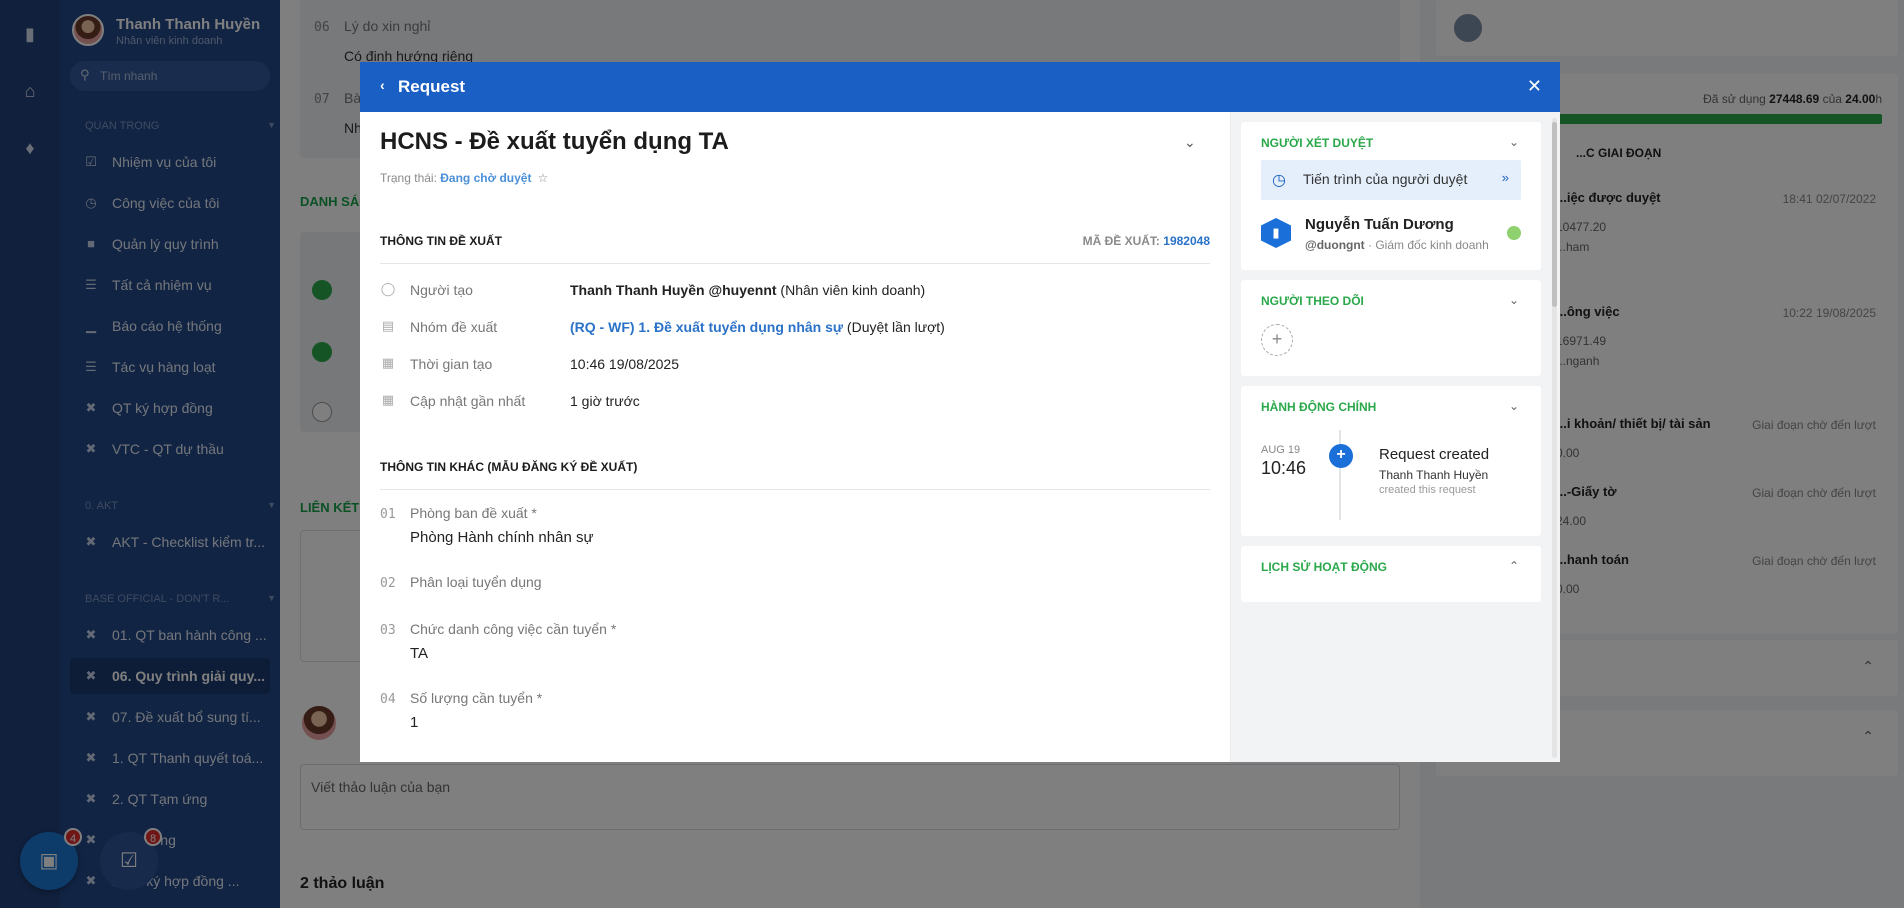 This screenshot has width=1904, height=908. What do you see at coordinates (1391, 328) in the screenshot?
I see `followers-box: NGƯỜI THEO DÕI ⌄ +` at bounding box center [1391, 328].